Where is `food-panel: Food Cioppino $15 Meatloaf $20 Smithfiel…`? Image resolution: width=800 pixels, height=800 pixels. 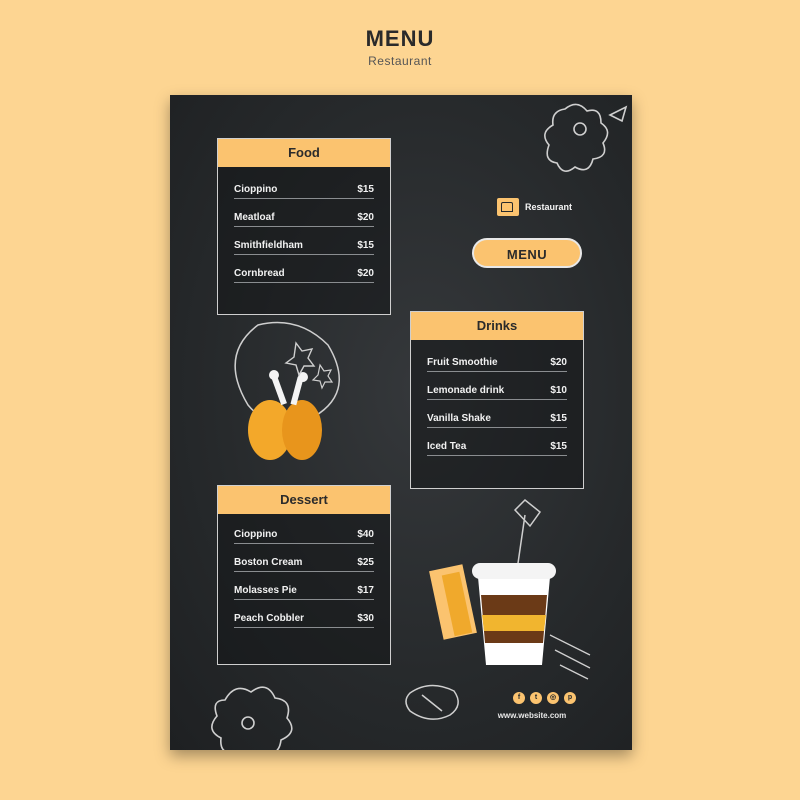
food-panel: Food Cioppino $15 Meatloaf $20 Smithfiel… is located at coordinates (304, 226).